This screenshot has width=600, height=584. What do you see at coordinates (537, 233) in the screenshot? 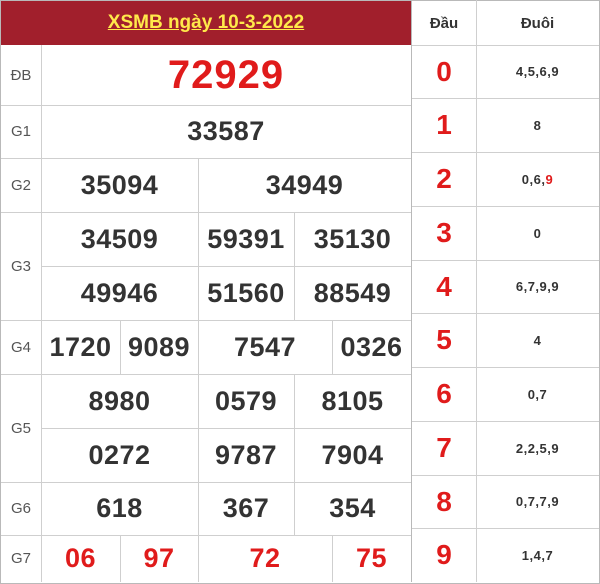
I see `loto-duoi: 0` at bounding box center [537, 233].